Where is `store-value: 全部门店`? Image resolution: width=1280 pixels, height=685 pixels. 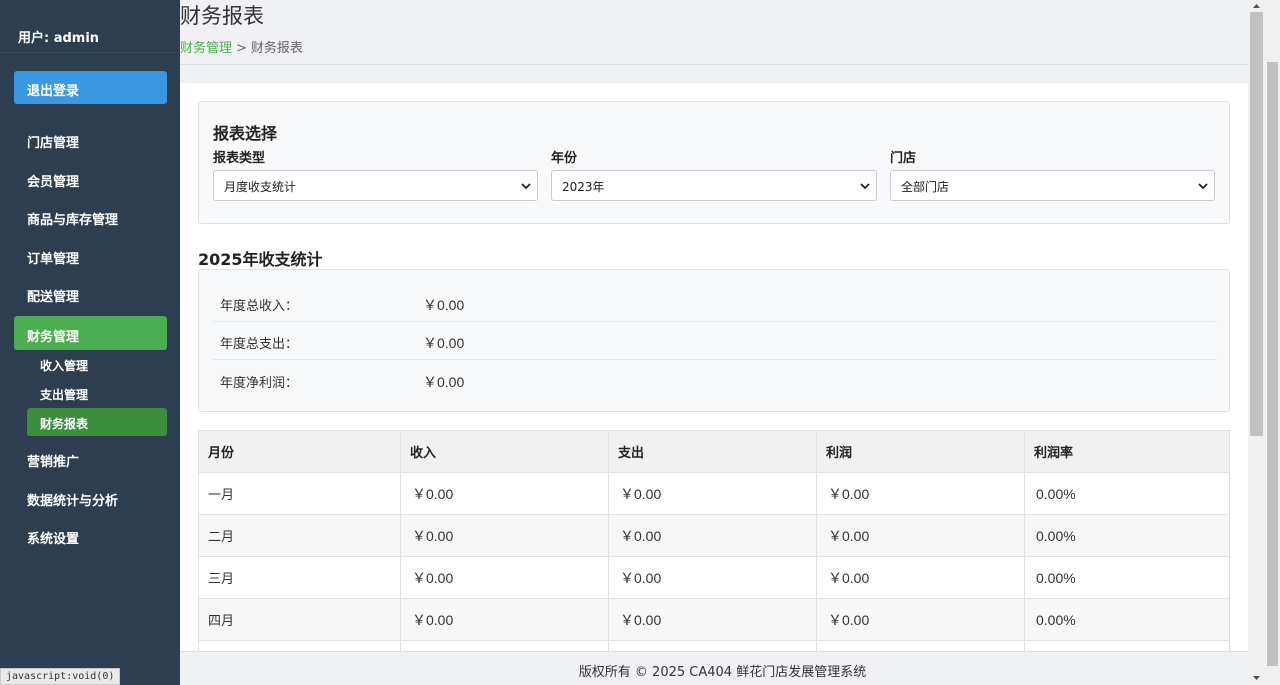 store-value: 全部门店 is located at coordinates (925, 187).